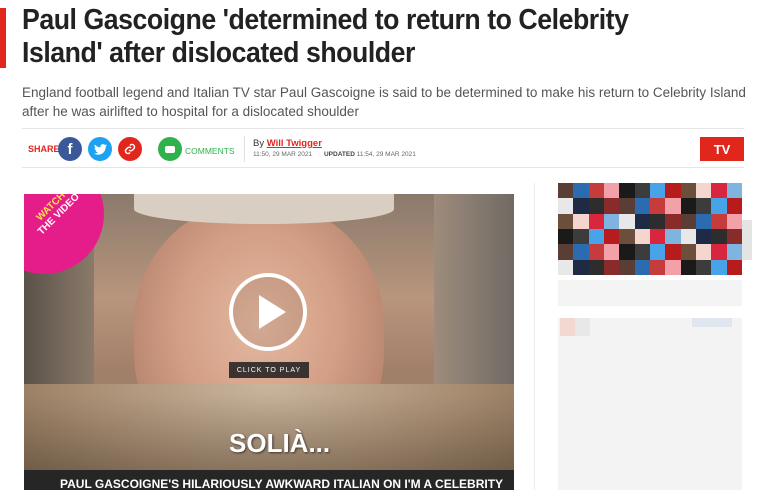 The image size is (767, 490). I want to click on sidebar-divider, so click(534, 336).